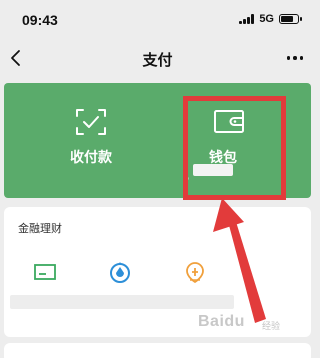 This screenshot has width=320, height=358. I want to click on fund-icon, so click(120, 272).